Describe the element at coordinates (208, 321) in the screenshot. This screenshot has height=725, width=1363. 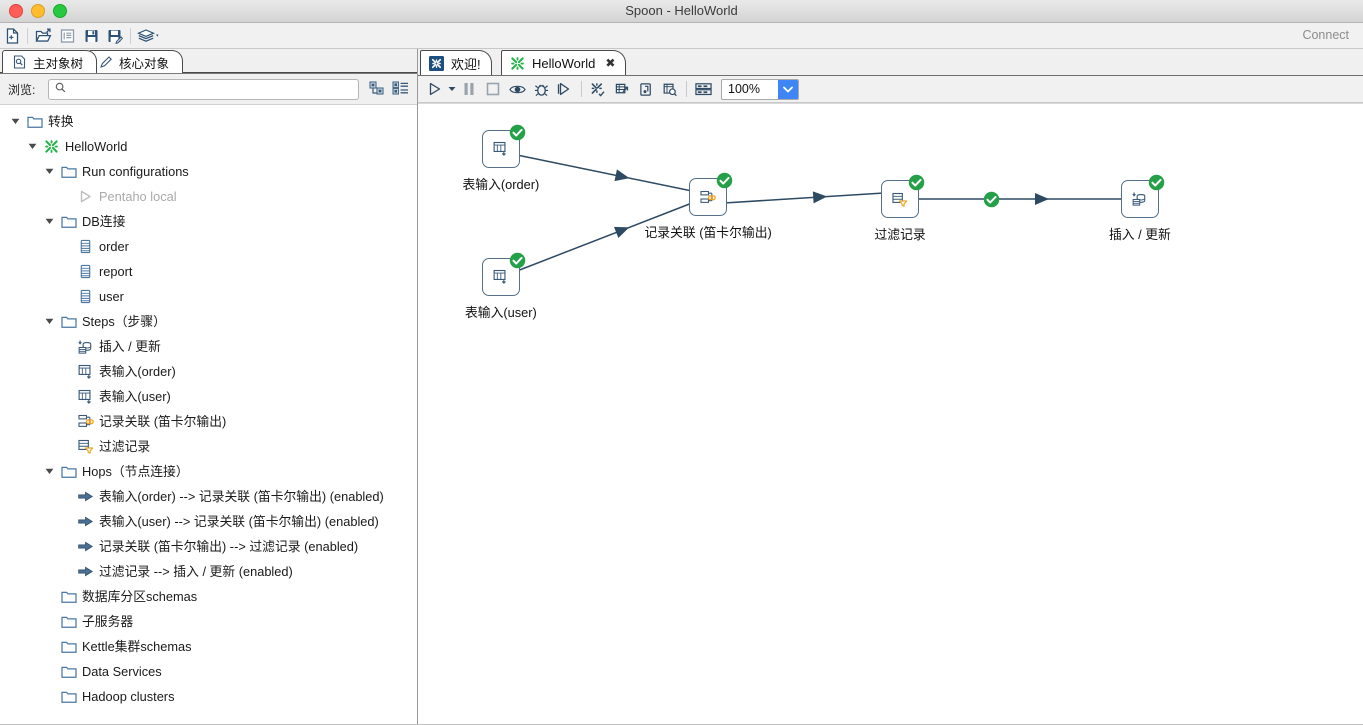
I see `tree-item: Steps（步骤）` at that location.